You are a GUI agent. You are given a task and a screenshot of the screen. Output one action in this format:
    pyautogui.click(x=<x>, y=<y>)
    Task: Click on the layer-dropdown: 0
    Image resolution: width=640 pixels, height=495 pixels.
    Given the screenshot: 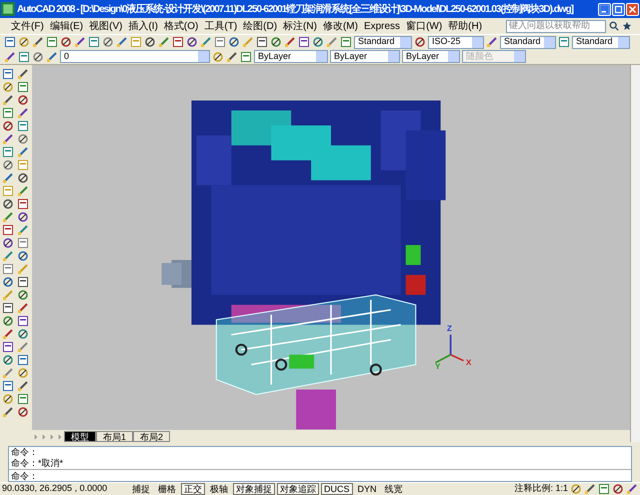 What is the action you would take?
    pyautogui.click(x=135, y=56)
    